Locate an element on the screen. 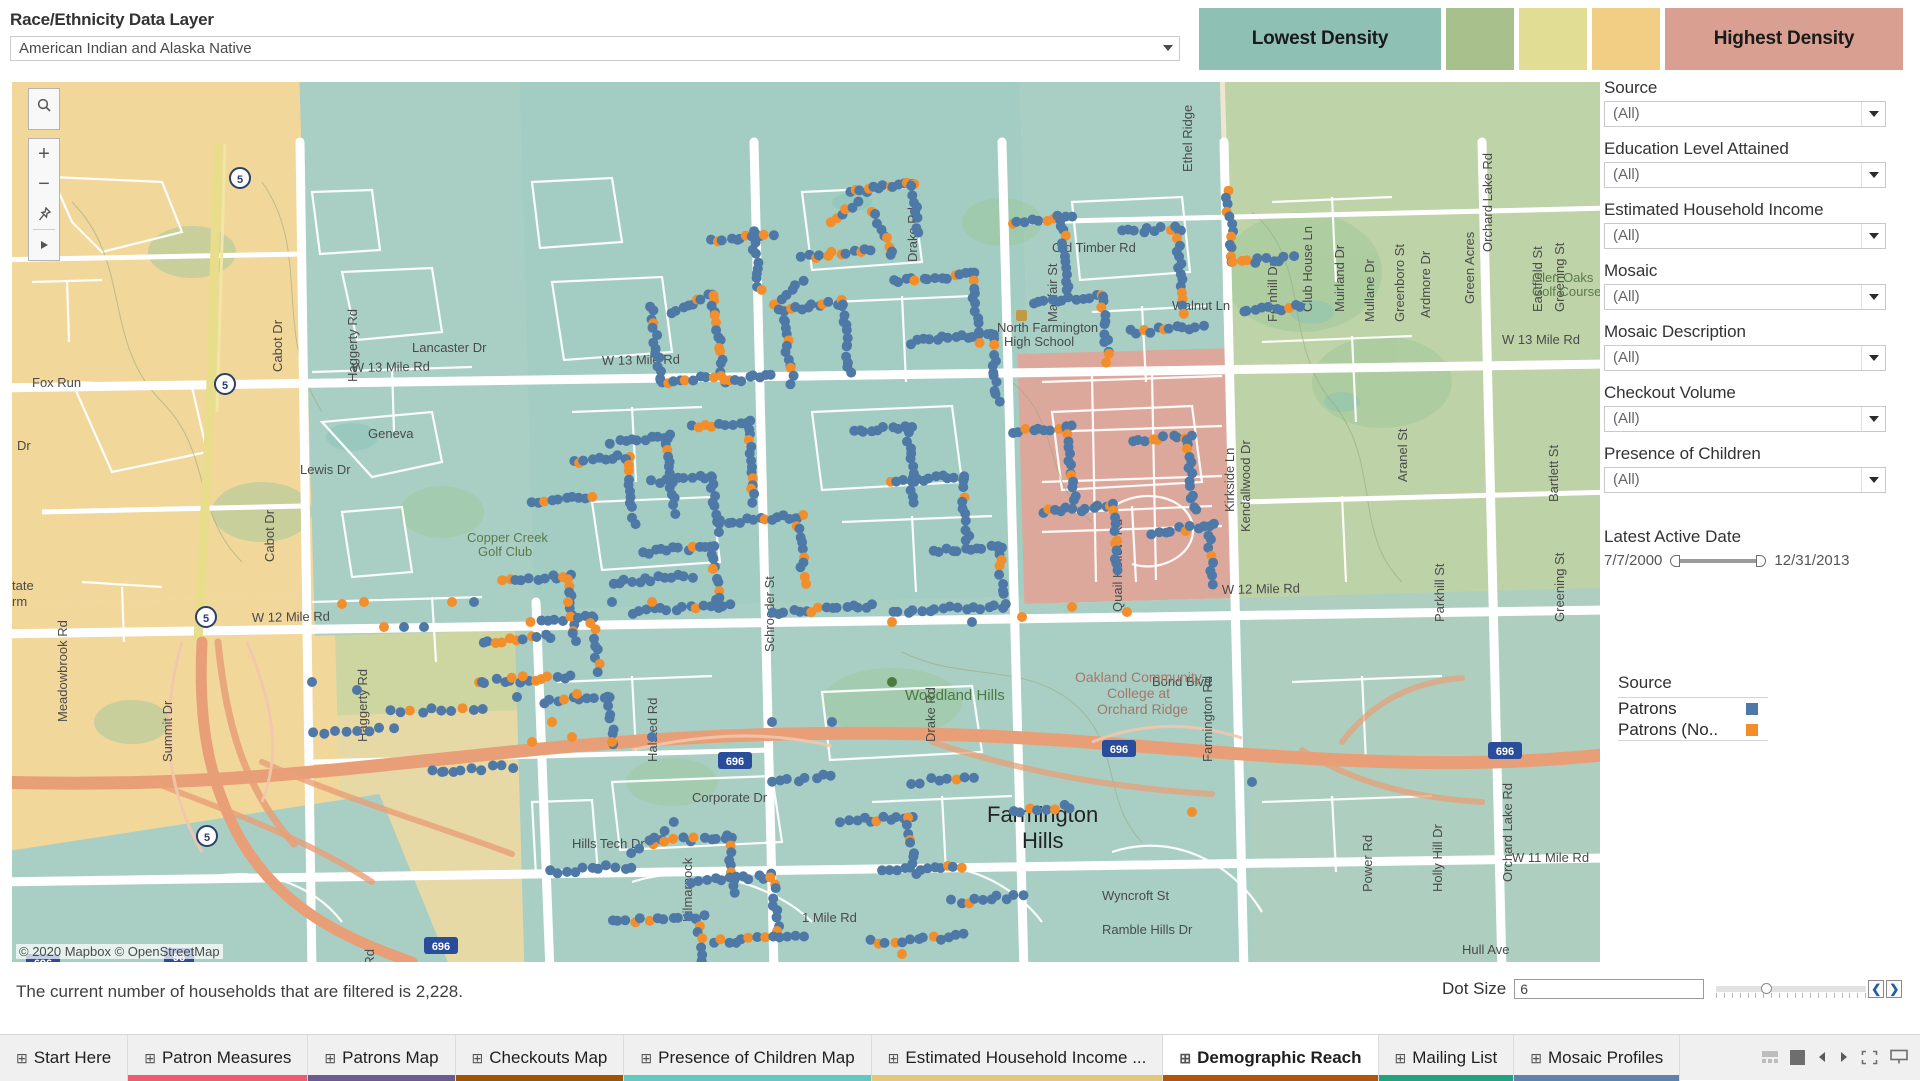  tab-patrons-map: ⊞ Patrons Map is located at coordinates (382, 1058).